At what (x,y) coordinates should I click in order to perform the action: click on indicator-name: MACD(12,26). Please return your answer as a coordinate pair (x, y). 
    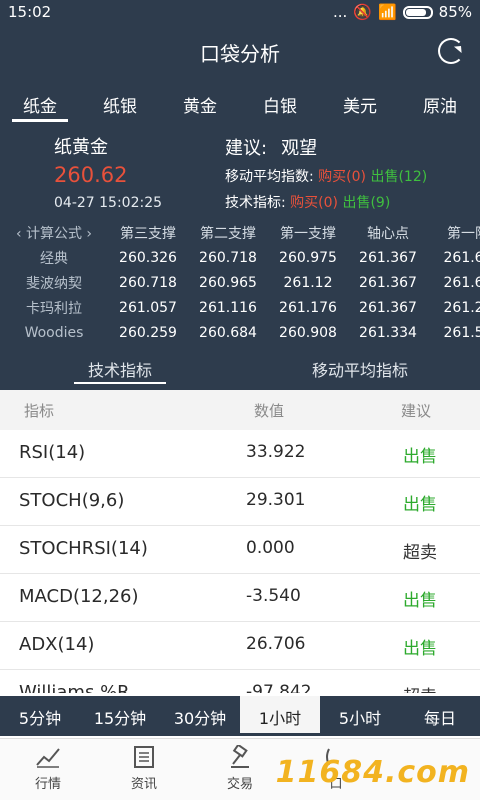
    Looking at the image, I should click on (79, 596).